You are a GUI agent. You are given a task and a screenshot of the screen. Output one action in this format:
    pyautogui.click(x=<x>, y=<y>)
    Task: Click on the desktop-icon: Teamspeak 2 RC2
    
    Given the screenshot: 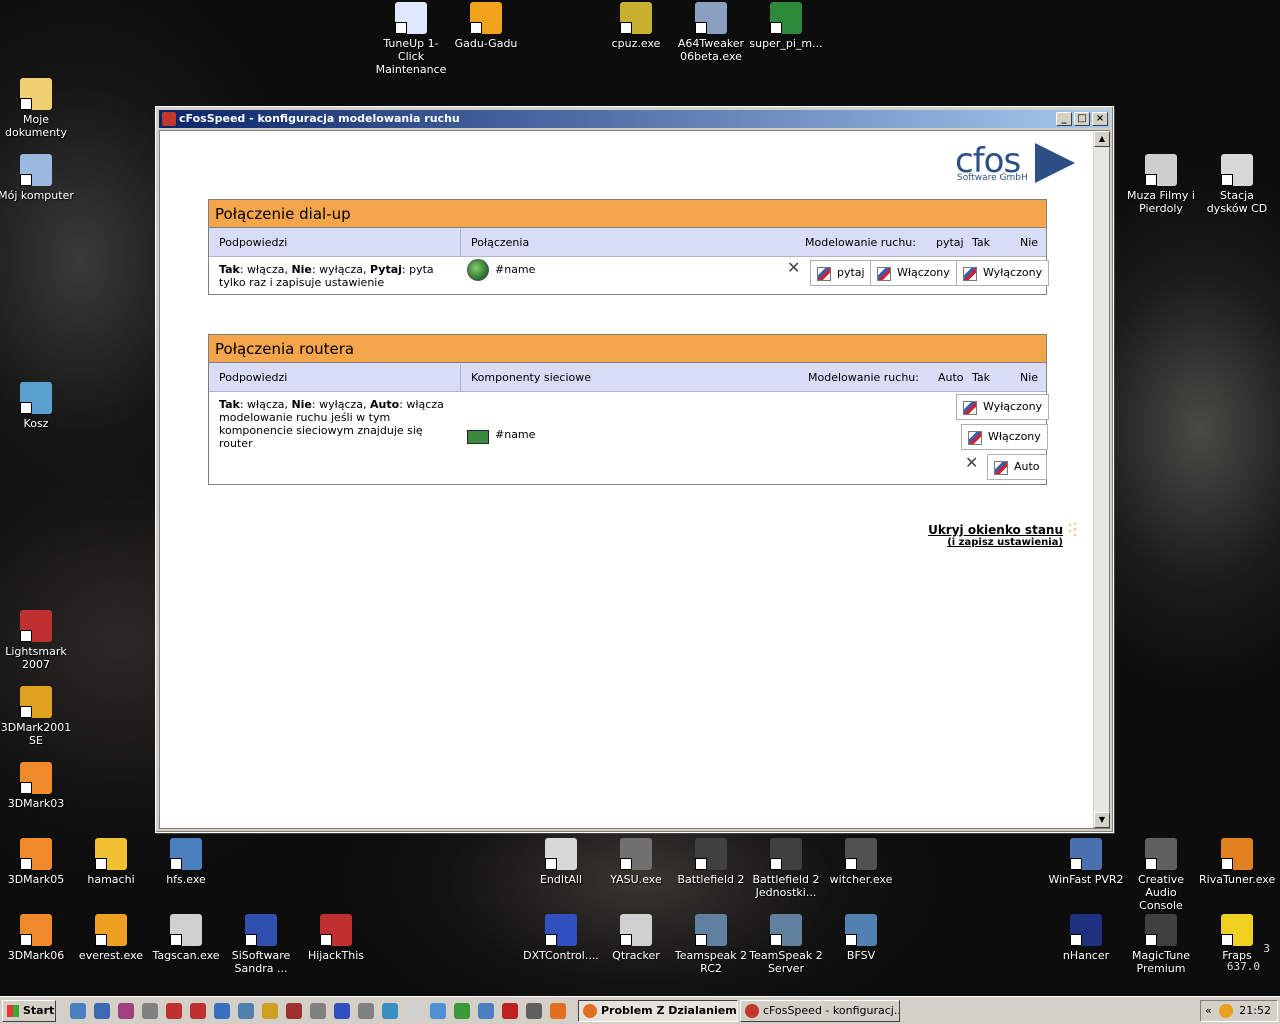 What is the action you would take?
    pyautogui.click(x=711, y=944)
    